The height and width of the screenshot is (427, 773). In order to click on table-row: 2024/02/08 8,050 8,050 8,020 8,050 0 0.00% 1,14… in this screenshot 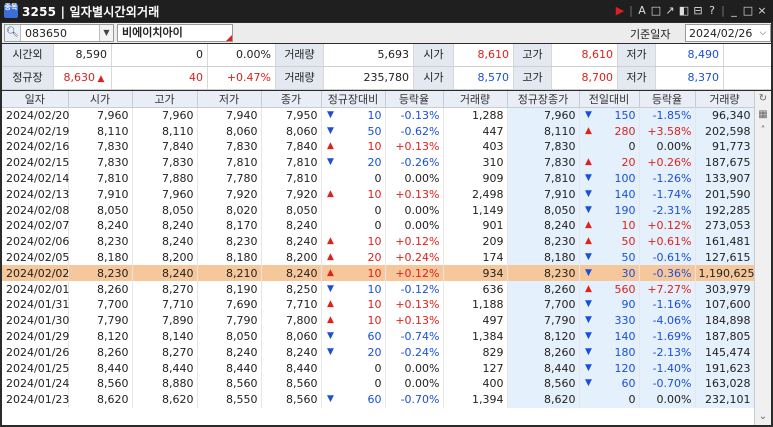, I will do `click(378, 210)`.